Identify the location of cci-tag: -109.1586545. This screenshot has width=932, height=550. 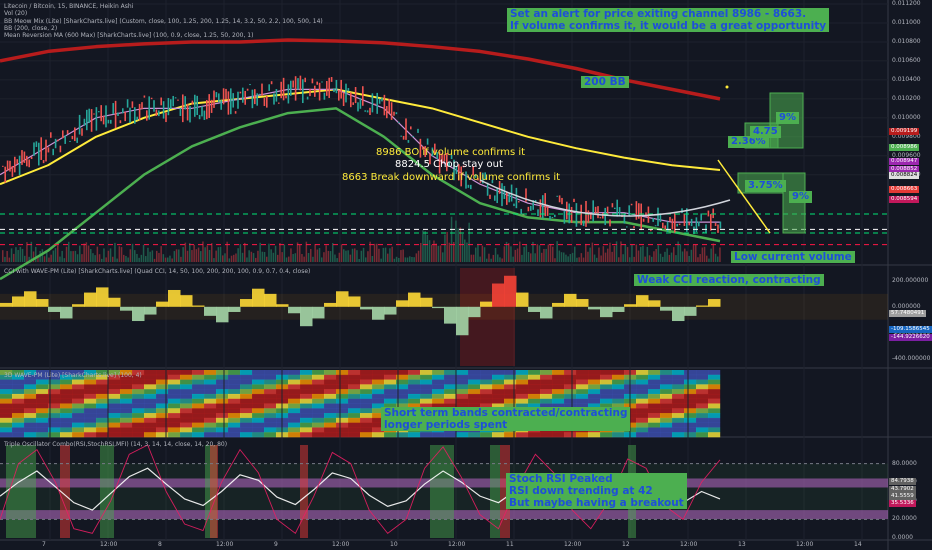
(910, 329).